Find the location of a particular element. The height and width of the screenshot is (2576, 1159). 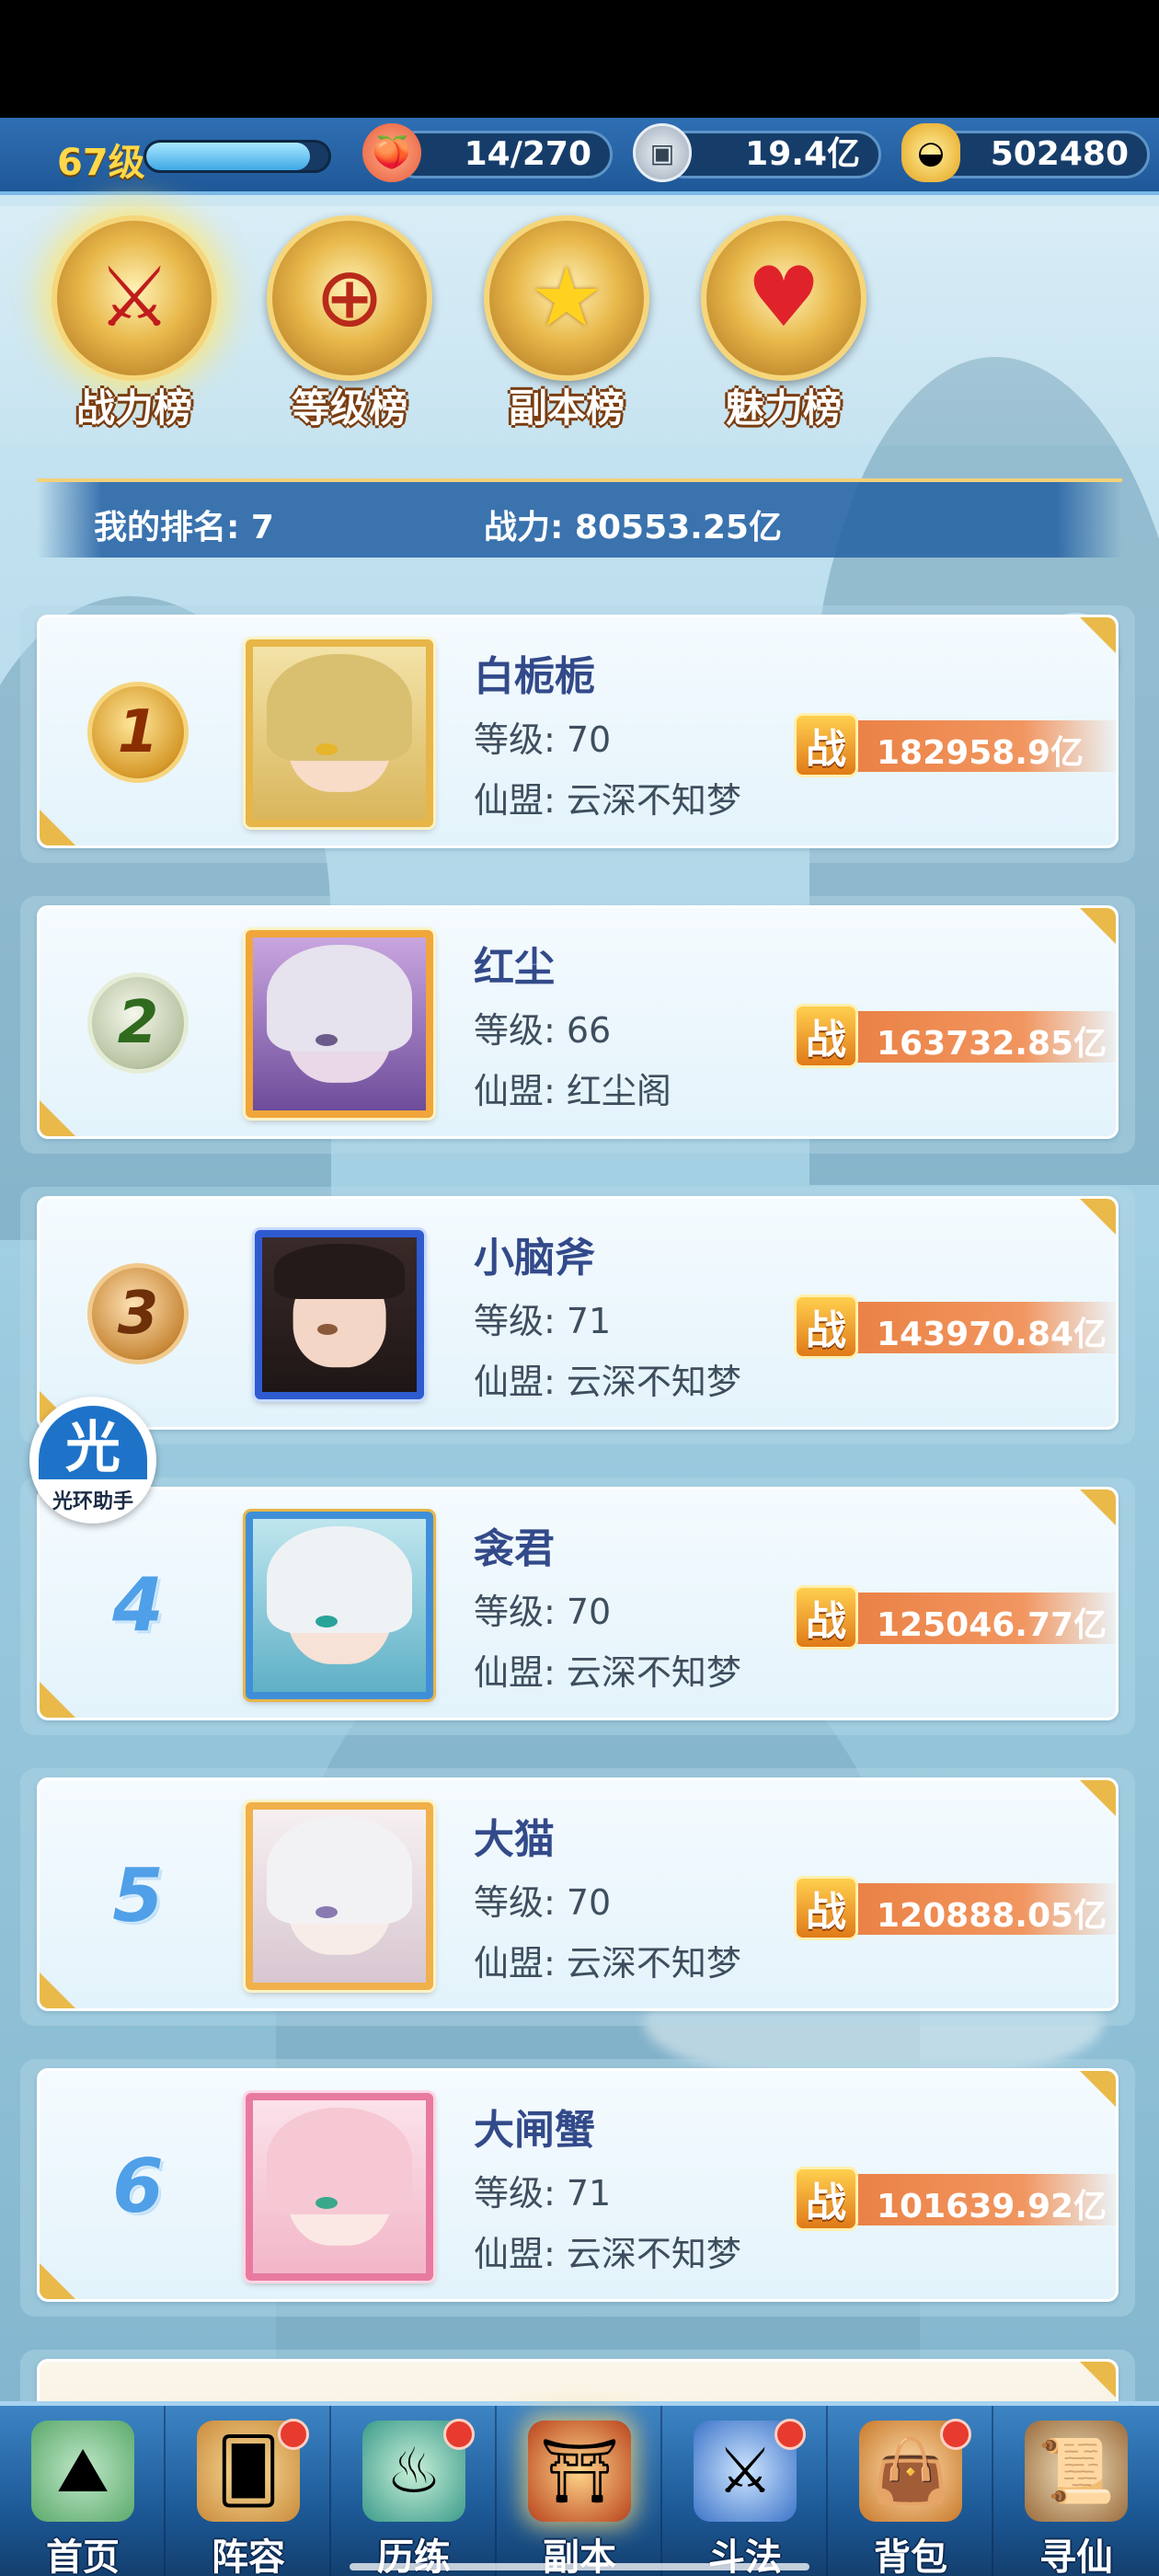

nav-lineup: 🂠 阵容 is located at coordinates (248, 2491).